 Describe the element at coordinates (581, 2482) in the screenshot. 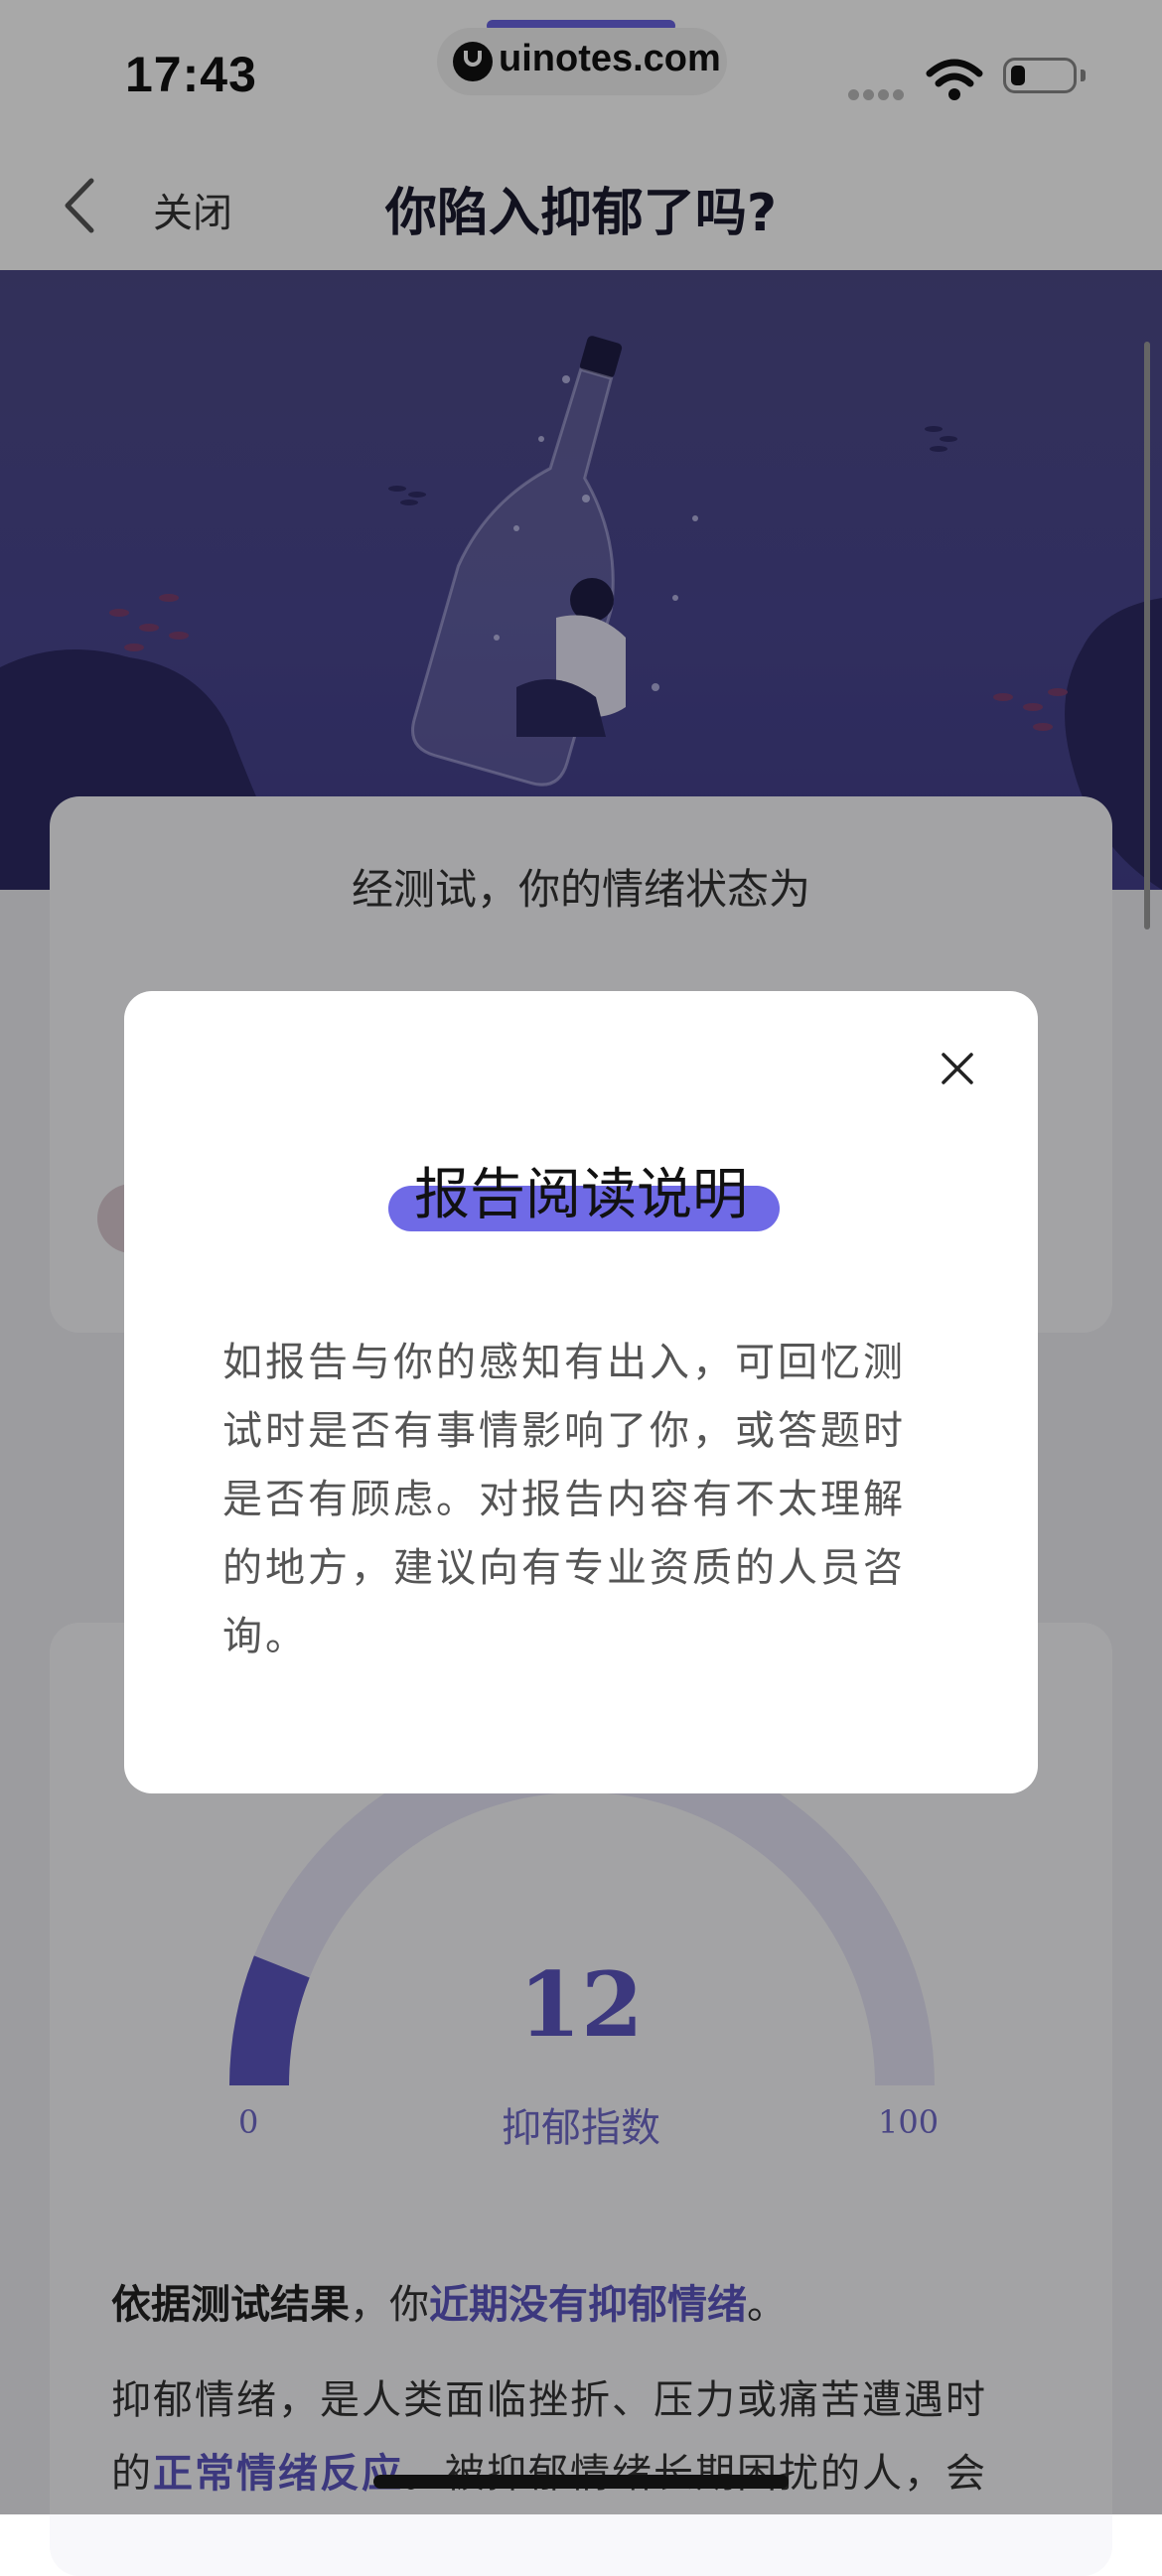

I see `home-indicator` at that location.